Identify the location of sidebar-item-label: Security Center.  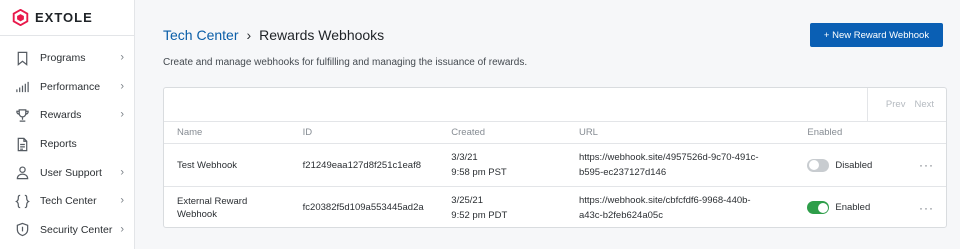
(76, 229).